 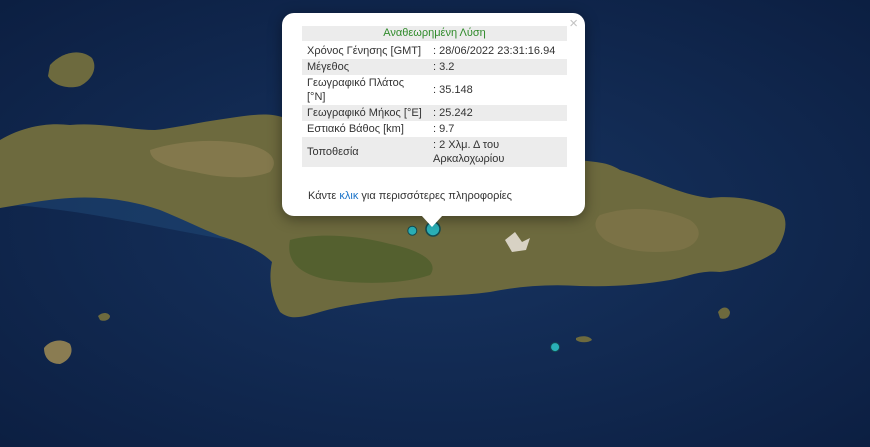 I want to click on table-row: Γεωγραφικό Μήκος [°E] : 25.242, so click(x=434, y=113).